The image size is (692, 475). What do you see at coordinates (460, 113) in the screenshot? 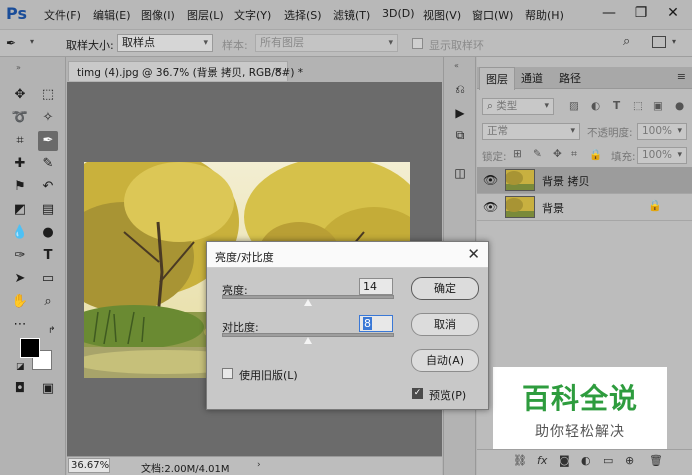
I see `actions-play-icon: ▶` at bounding box center [460, 113].